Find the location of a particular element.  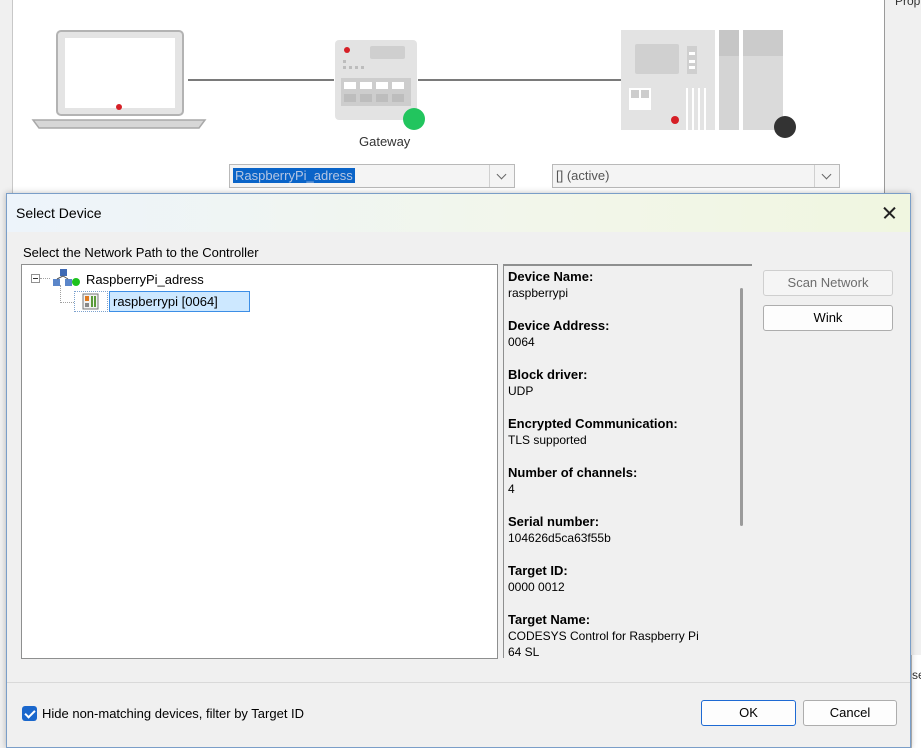

network-gateway-icon is located at coordinates (66, 277).